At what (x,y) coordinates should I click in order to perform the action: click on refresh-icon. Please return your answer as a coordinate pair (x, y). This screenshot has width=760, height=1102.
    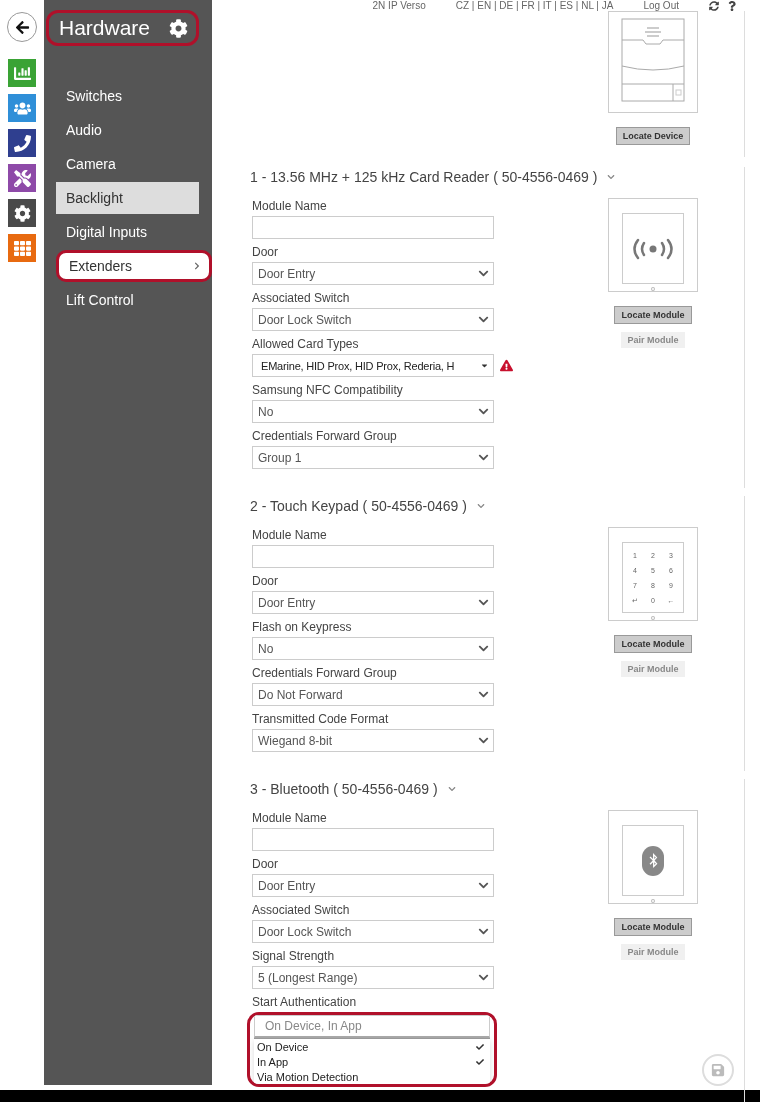
    Looking at the image, I should click on (714, 5).